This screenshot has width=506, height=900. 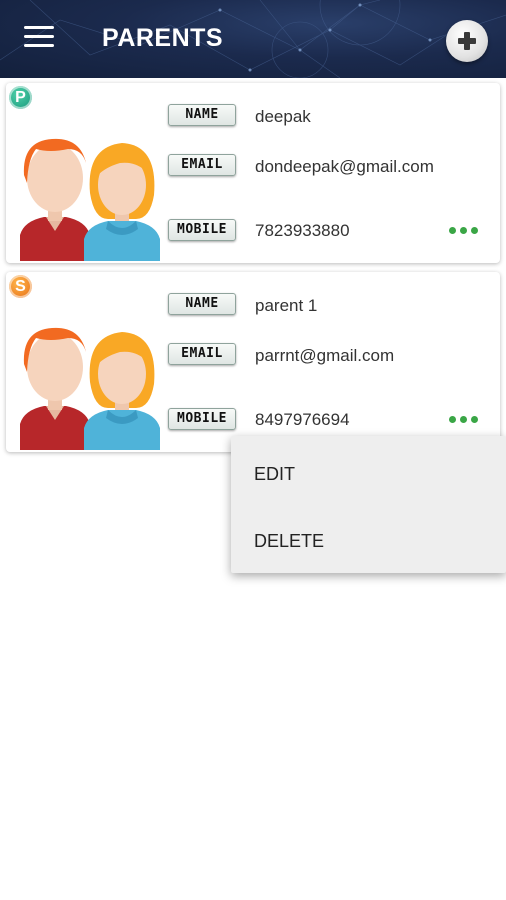 I want to click on status-badge: P, so click(x=20, y=97).